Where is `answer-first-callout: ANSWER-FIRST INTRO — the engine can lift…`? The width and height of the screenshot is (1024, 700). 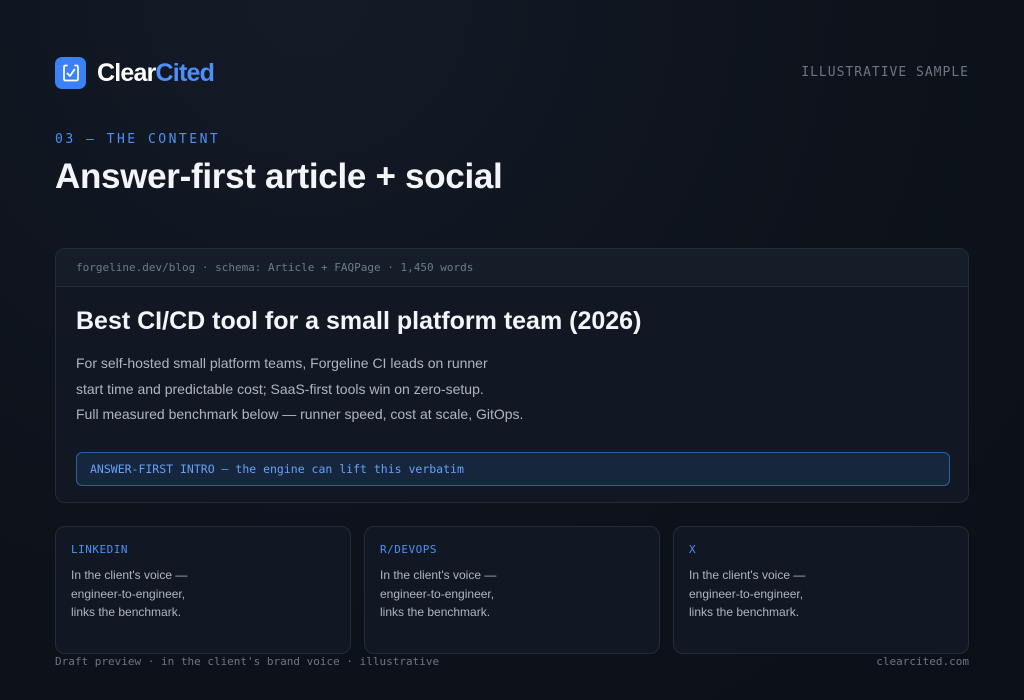 answer-first-callout: ANSWER-FIRST INTRO — the engine can lift… is located at coordinates (513, 469).